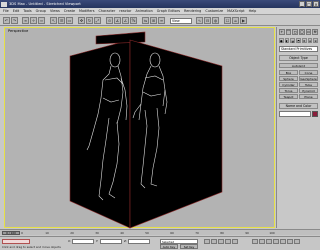 The image size is (320, 250). What do you see at coordinates (255, 241) in the screenshot?
I see `zoom-icon` at bounding box center [255, 241].